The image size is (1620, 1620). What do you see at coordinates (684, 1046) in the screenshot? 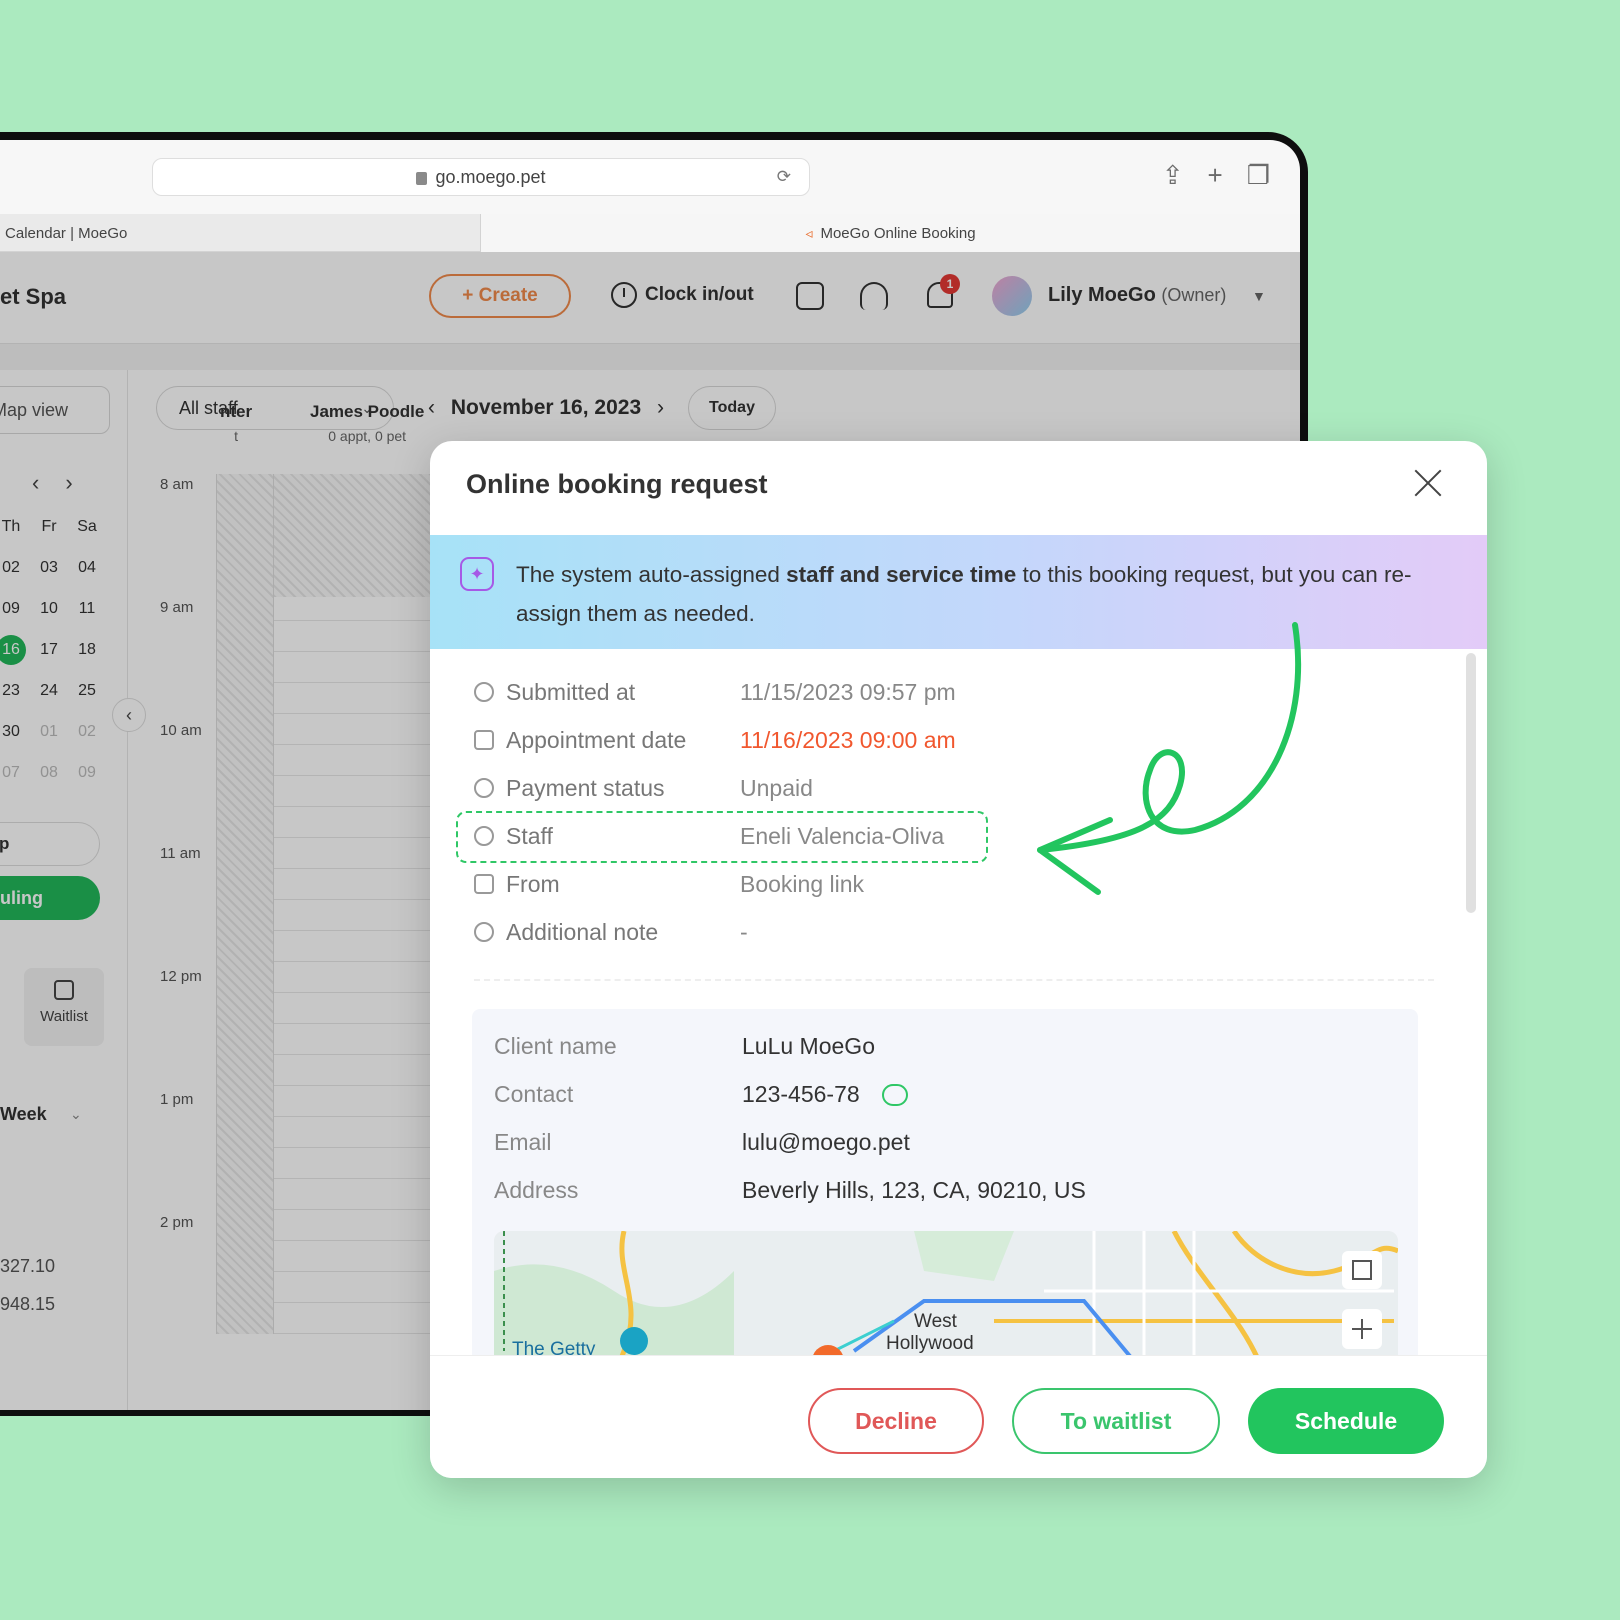
I see `client-row: Client name LuLu MoeGo` at bounding box center [684, 1046].